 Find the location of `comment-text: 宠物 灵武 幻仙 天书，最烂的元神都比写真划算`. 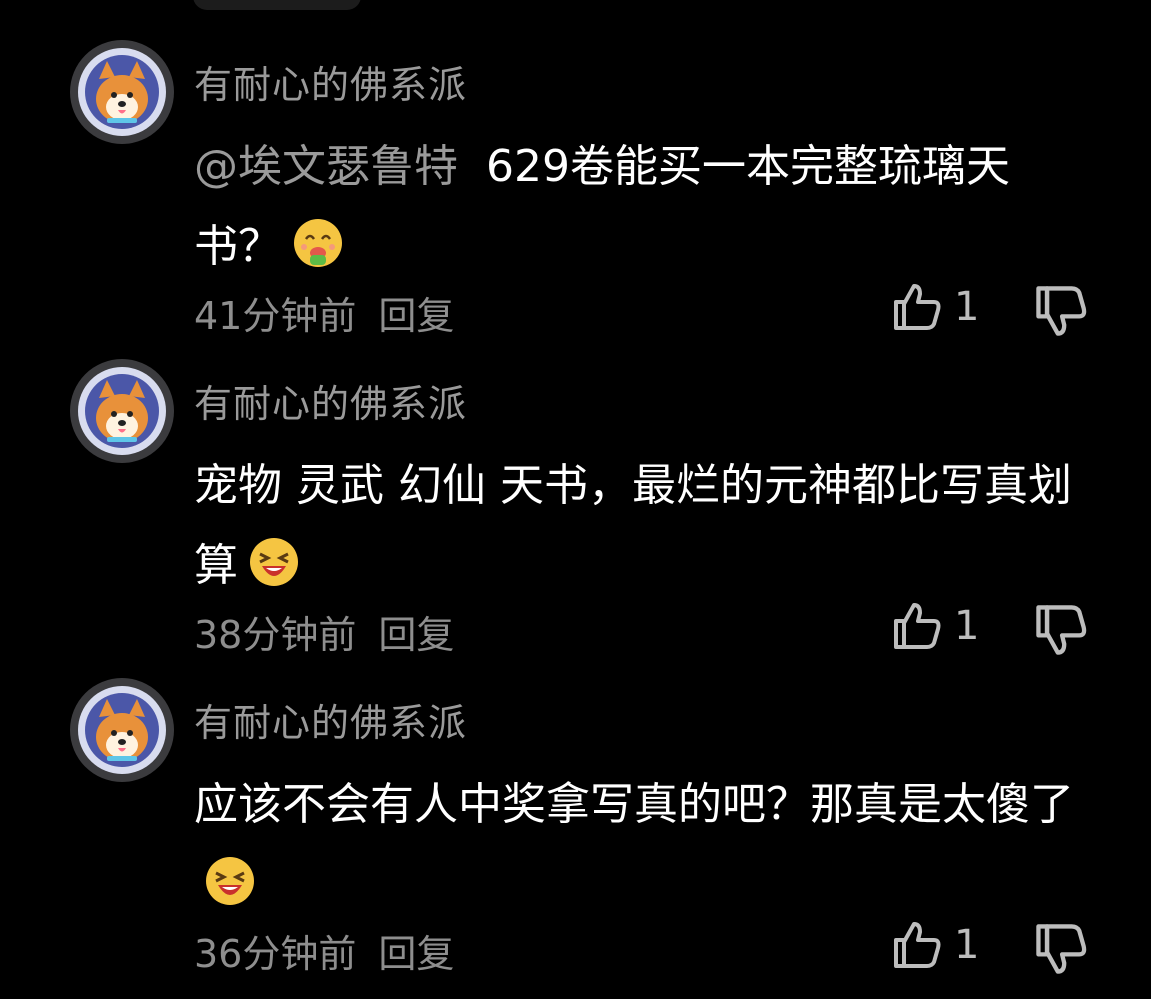

comment-text: 宠物 灵武 幻仙 天书，最烂的元神都比写真划算 is located at coordinates (633, 525).